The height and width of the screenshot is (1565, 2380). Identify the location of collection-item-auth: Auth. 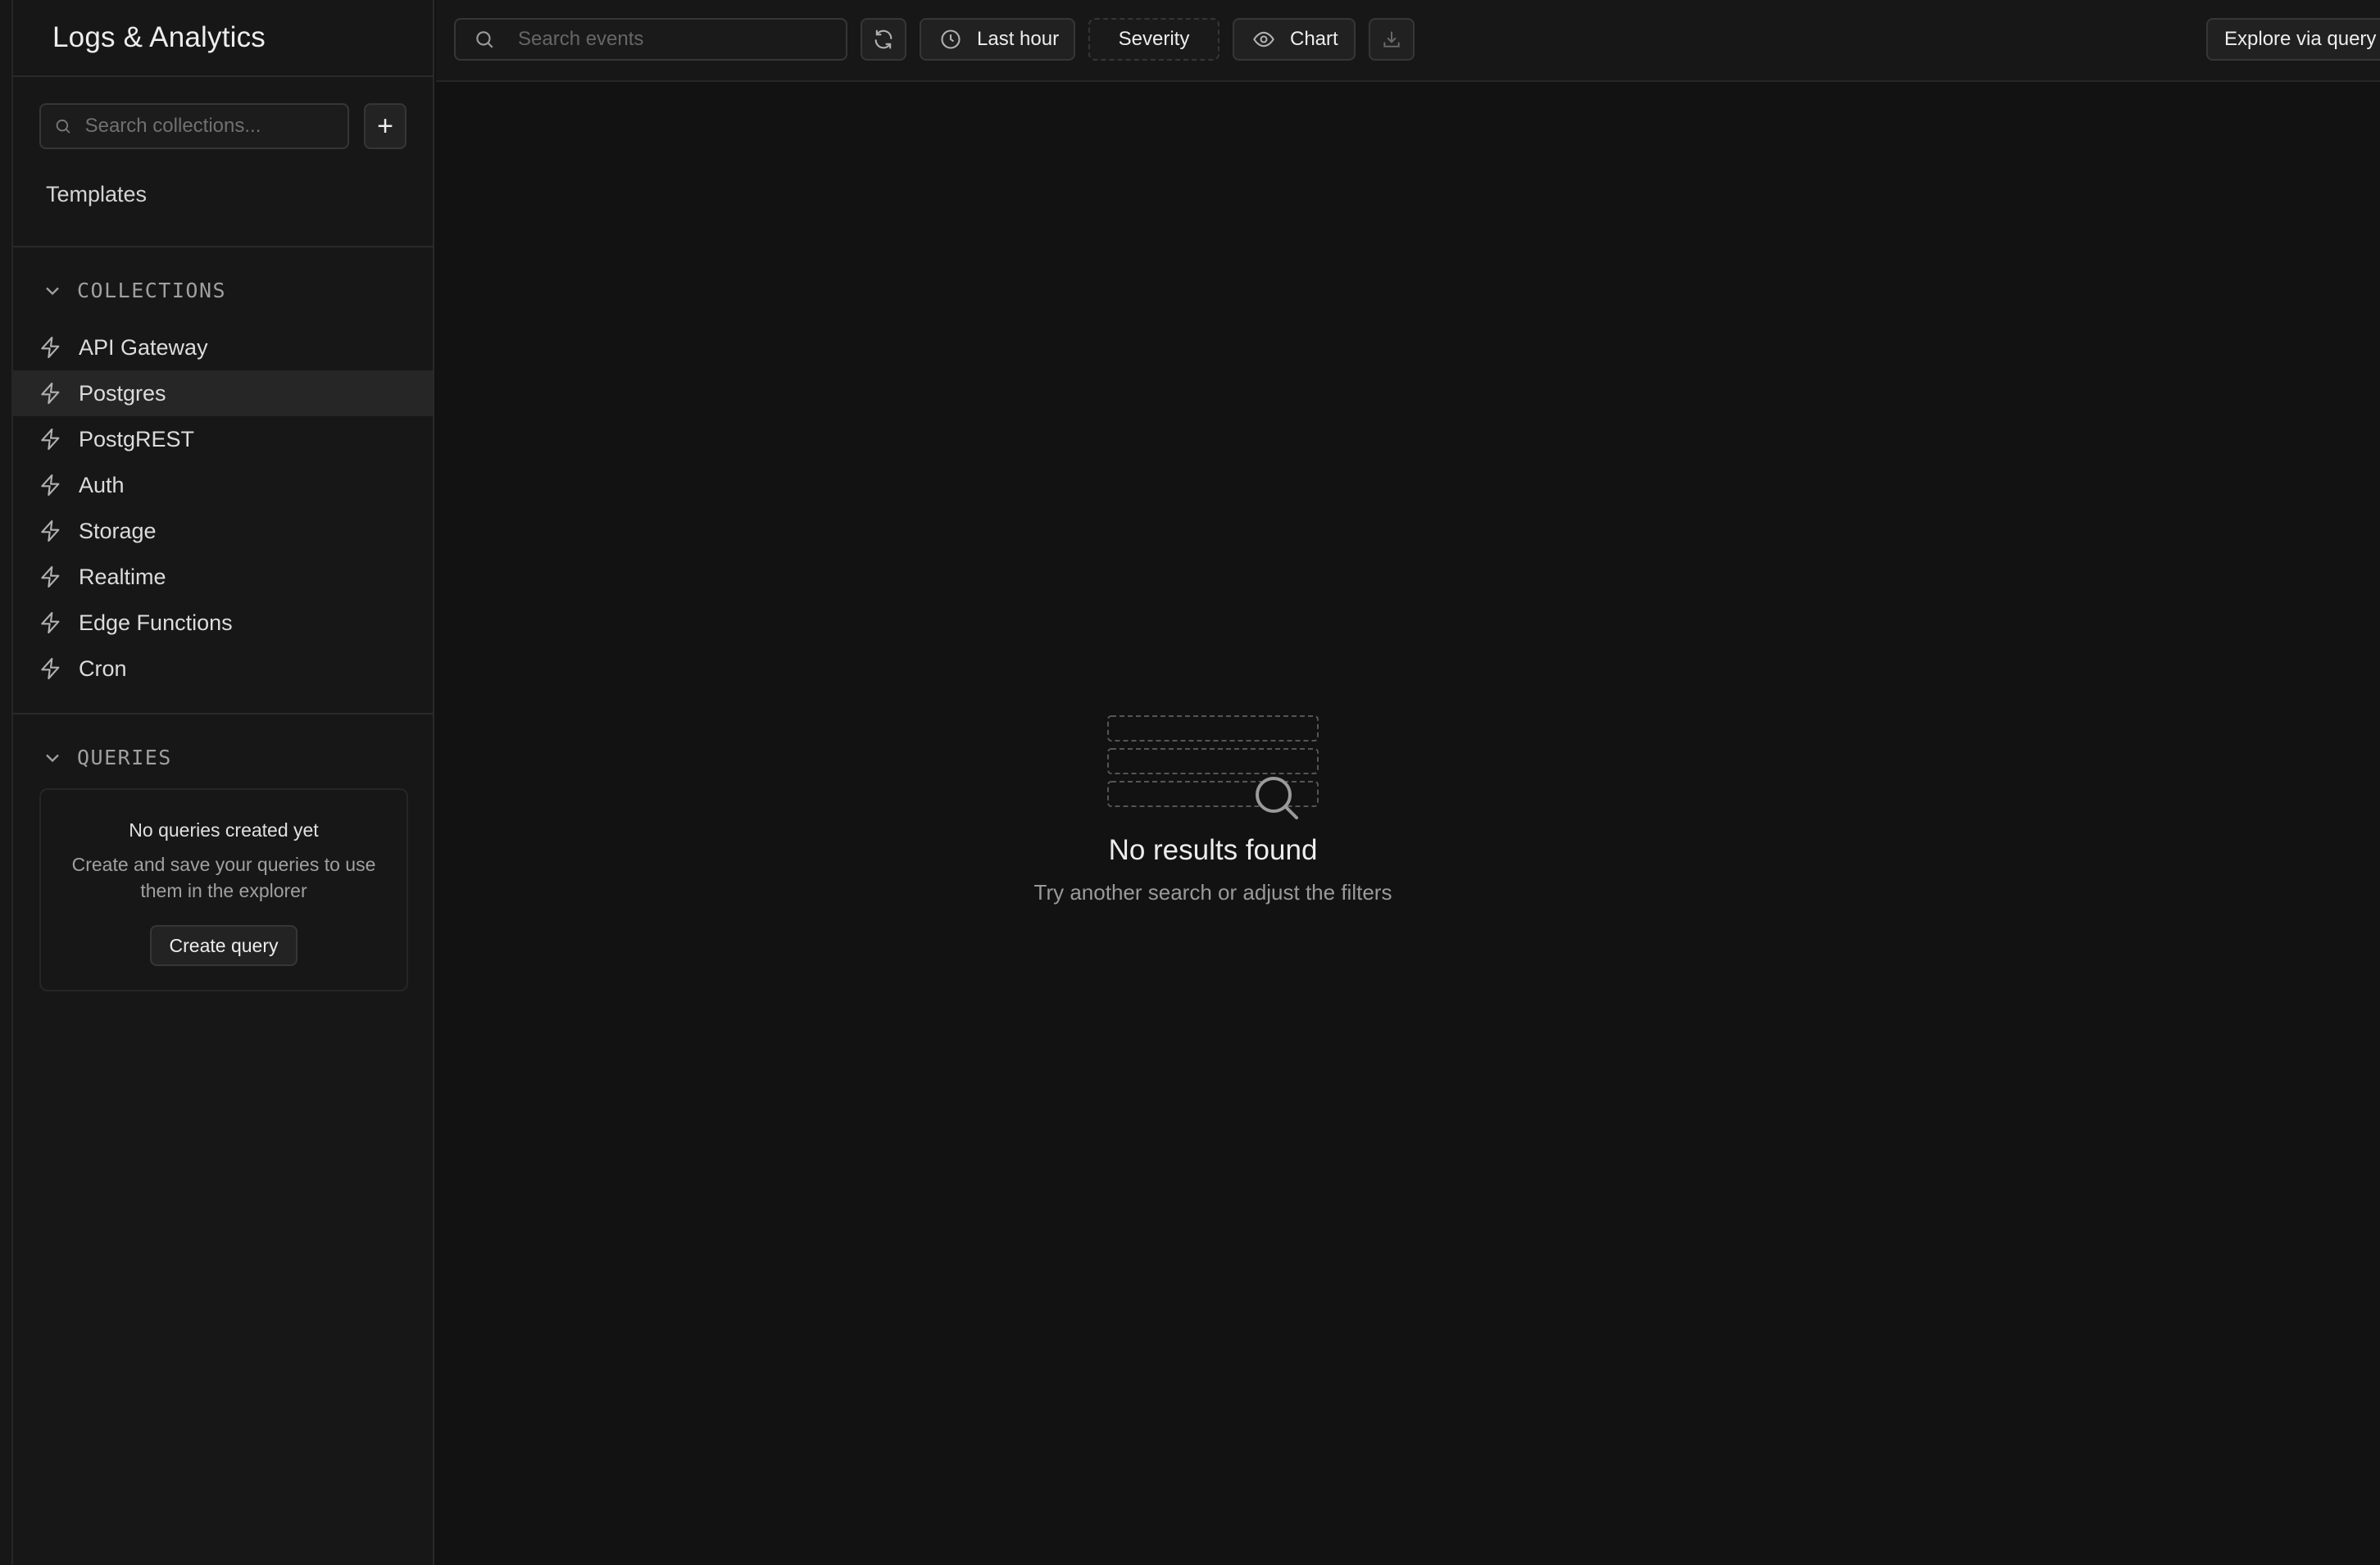
(223, 485).